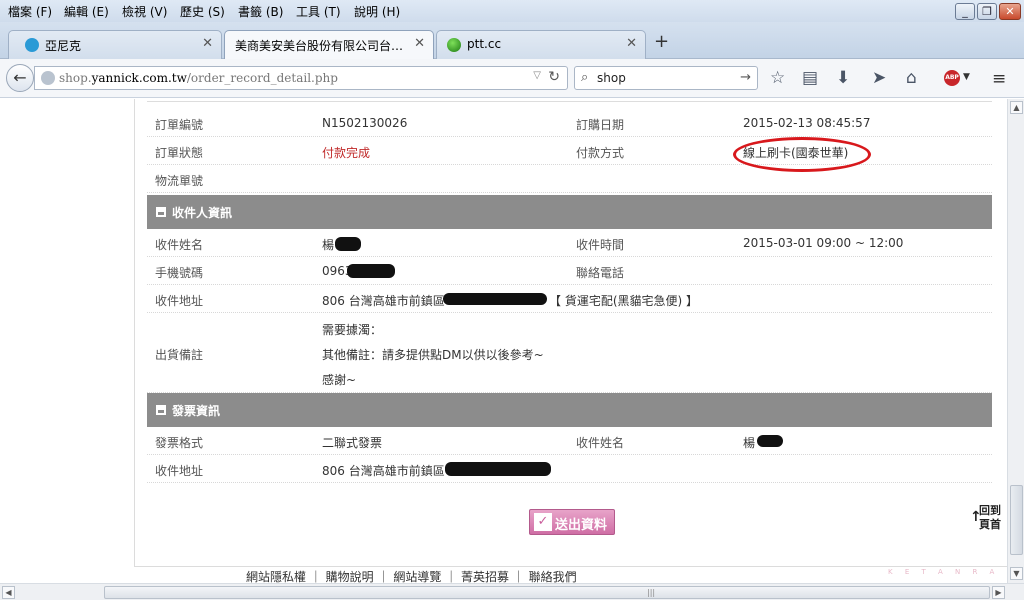 This screenshot has height=600, width=1024. I want to click on new-tab-icon: +, so click(661, 41).